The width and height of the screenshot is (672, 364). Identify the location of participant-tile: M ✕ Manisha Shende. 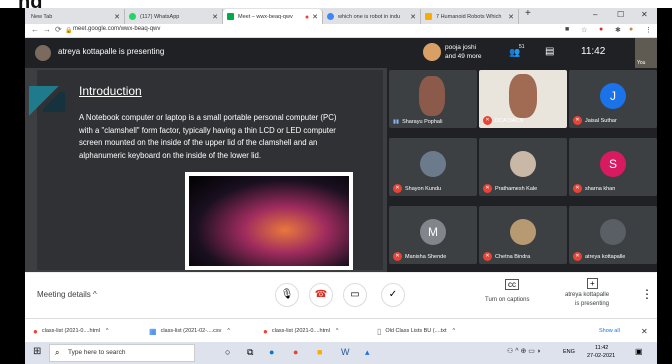
(433, 235).